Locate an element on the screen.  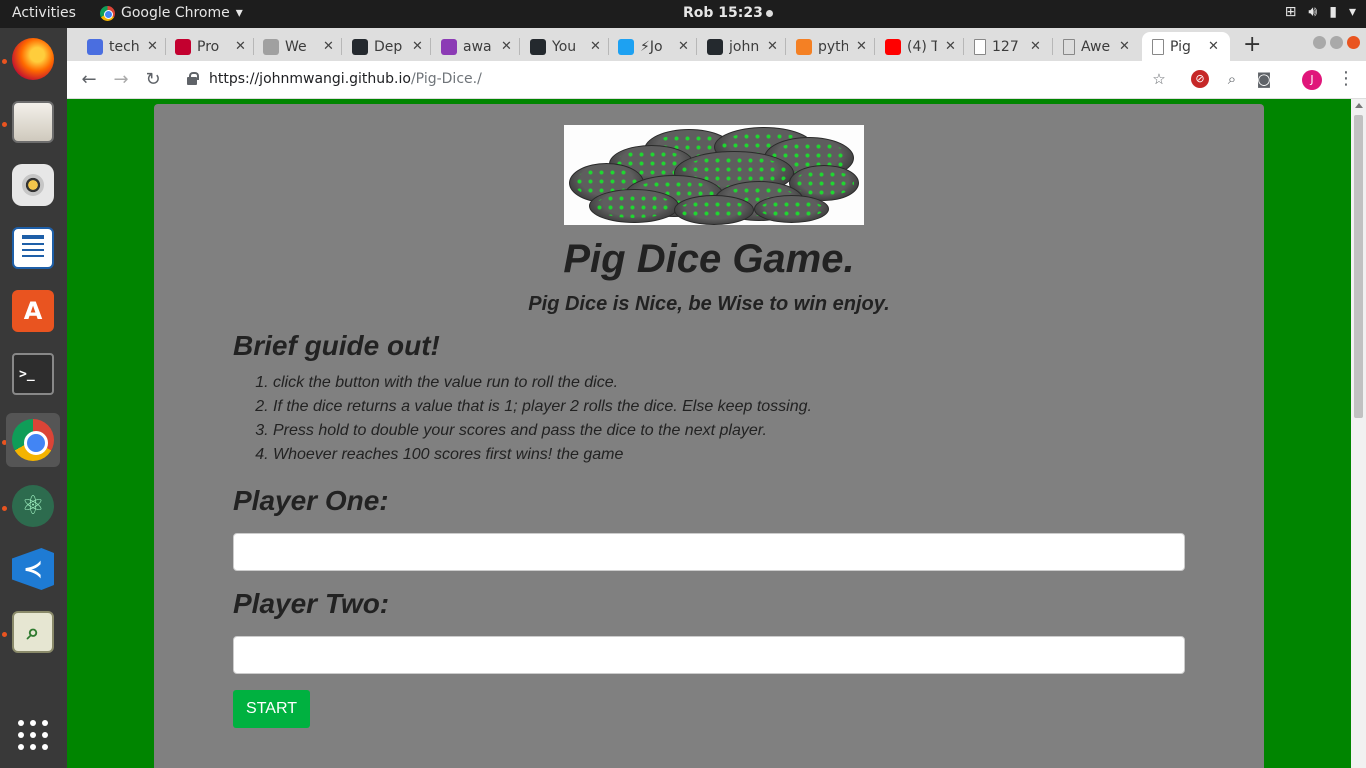
system-tray: ⊞ 🔊︎ ▮ ▾ is located at coordinates (1320, 12).